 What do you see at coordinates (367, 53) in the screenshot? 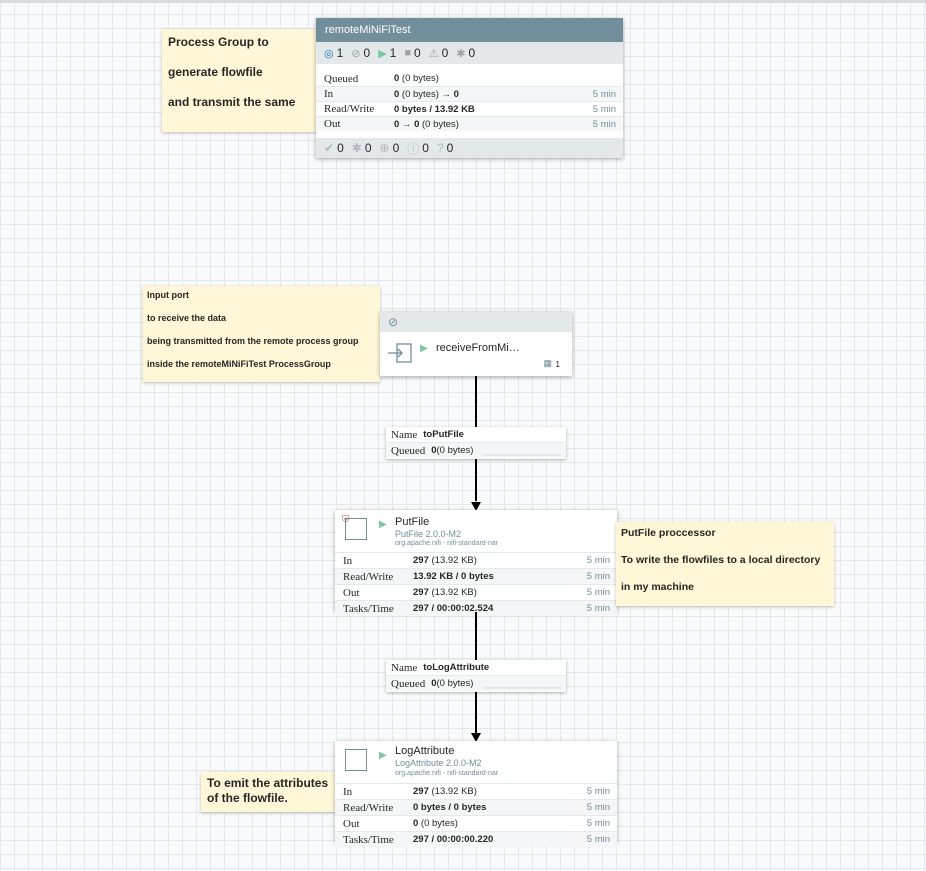
I see `not-transmitting-count: 0` at bounding box center [367, 53].